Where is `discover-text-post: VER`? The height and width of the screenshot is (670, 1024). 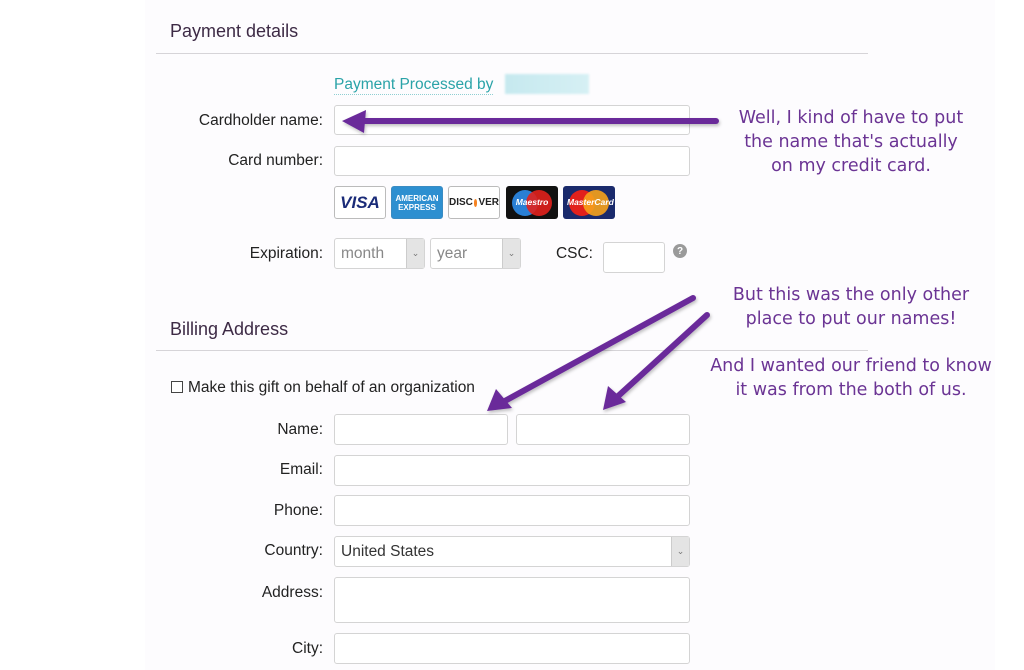 discover-text-post: VER is located at coordinates (488, 202).